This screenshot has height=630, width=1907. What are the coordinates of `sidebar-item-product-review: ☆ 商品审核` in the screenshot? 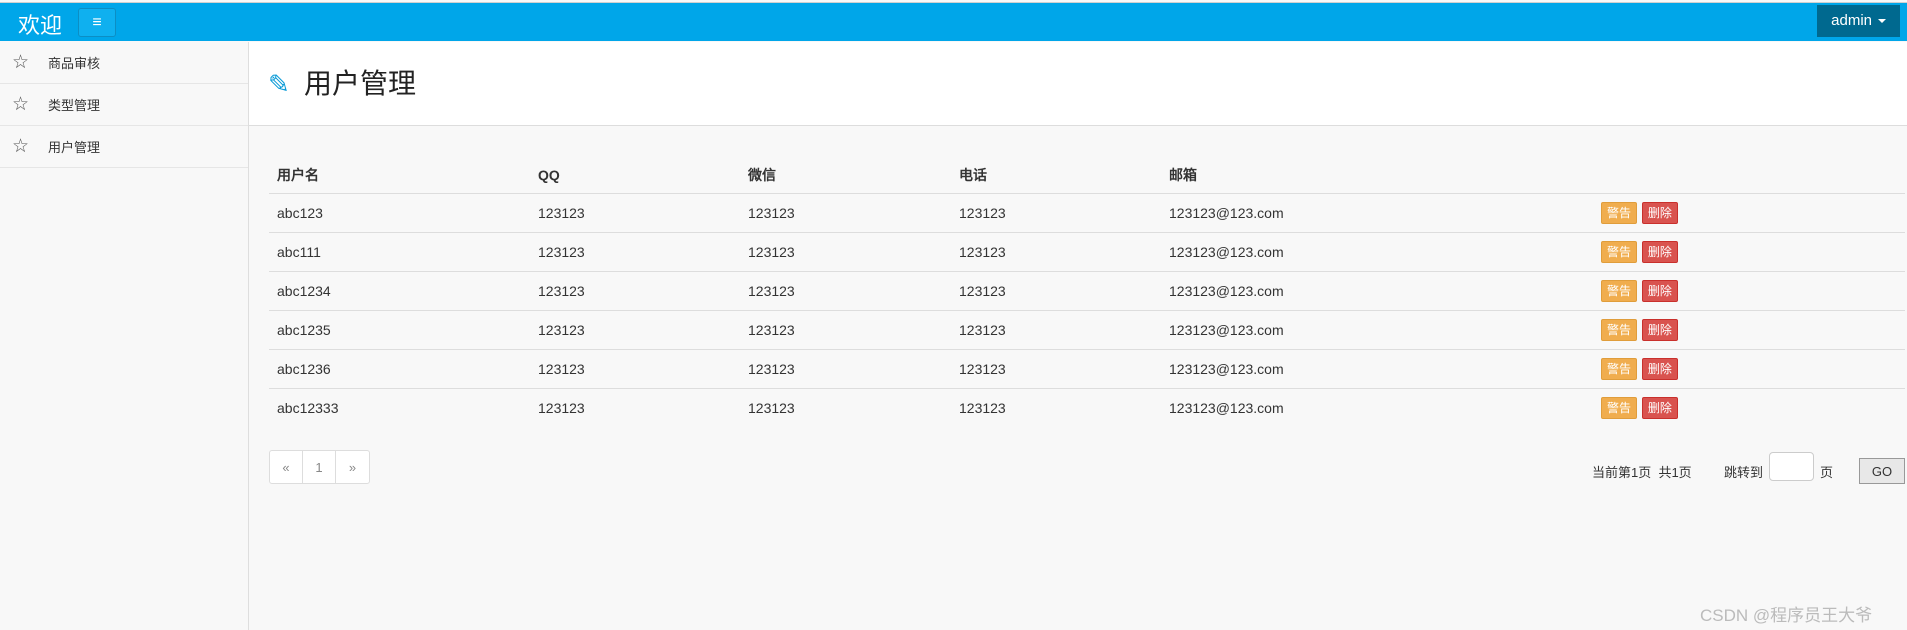 It's located at (124, 63).